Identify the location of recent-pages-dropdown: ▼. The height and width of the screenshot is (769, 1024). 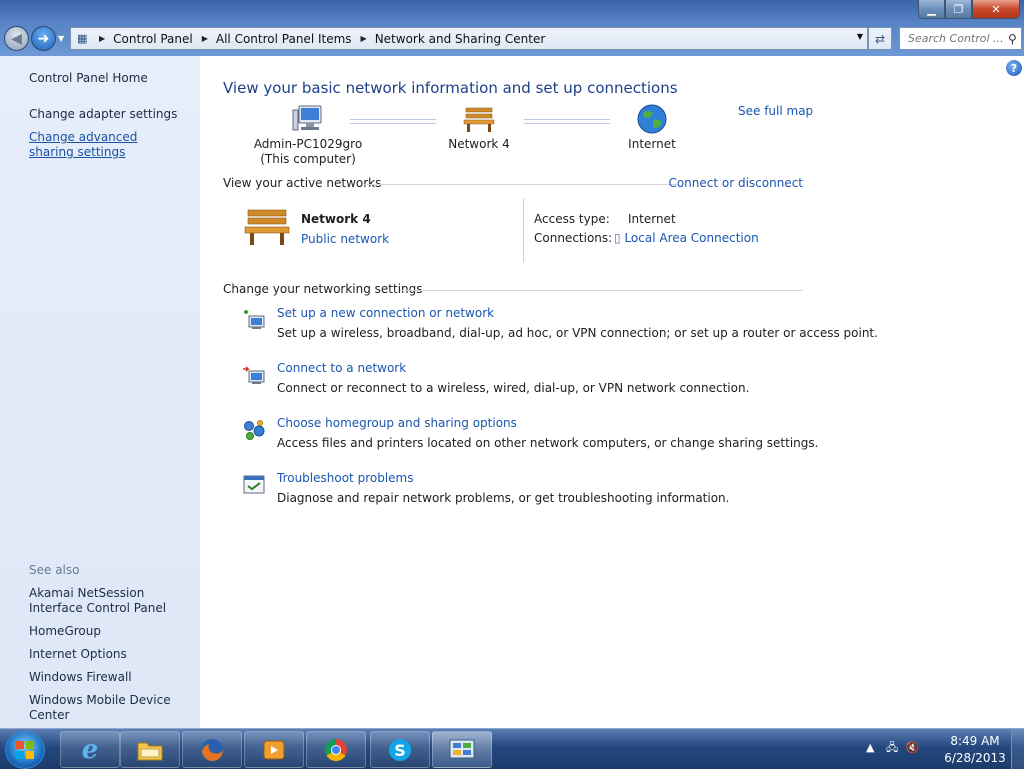
(61, 38).